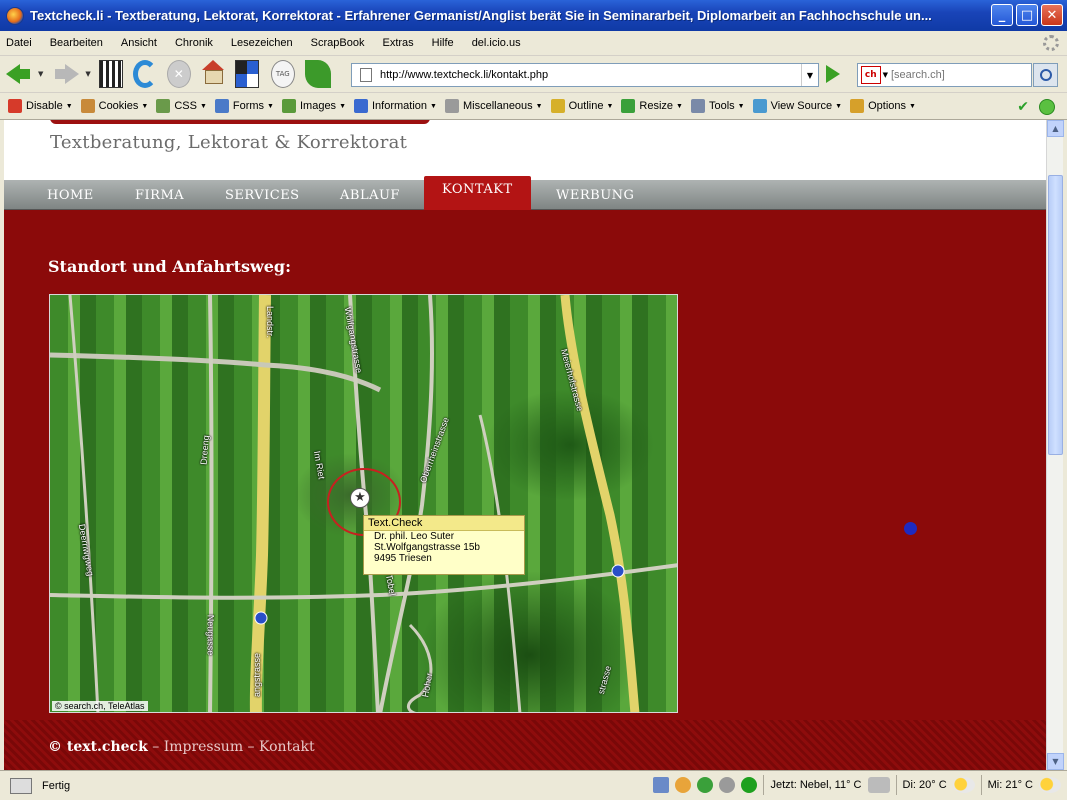 This screenshot has width=1067, height=800. Describe the element at coordinates (1027, 15) in the screenshot. I see `maximize-button: □` at that location.